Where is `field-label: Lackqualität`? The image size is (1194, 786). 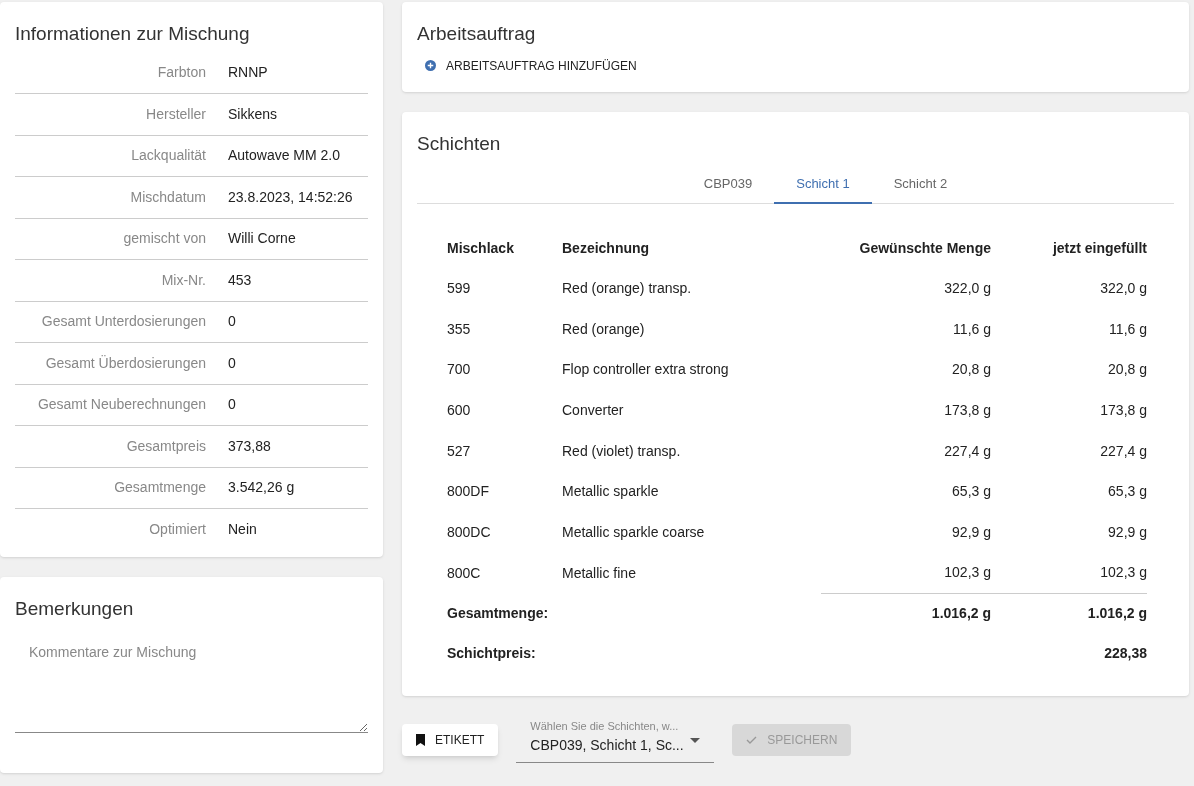
field-label: Lackqualität is located at coordinates (168, 156).